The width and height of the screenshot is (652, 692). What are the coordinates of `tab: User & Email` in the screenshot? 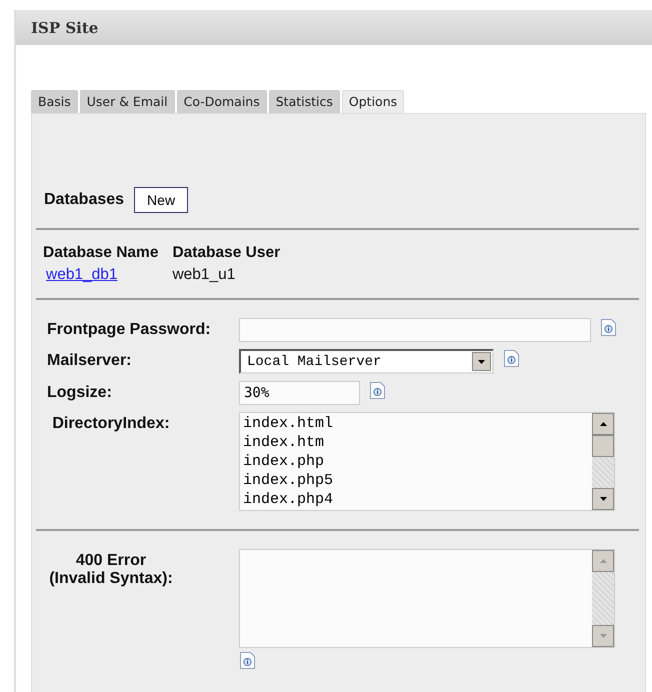 It's located at (127, 101).